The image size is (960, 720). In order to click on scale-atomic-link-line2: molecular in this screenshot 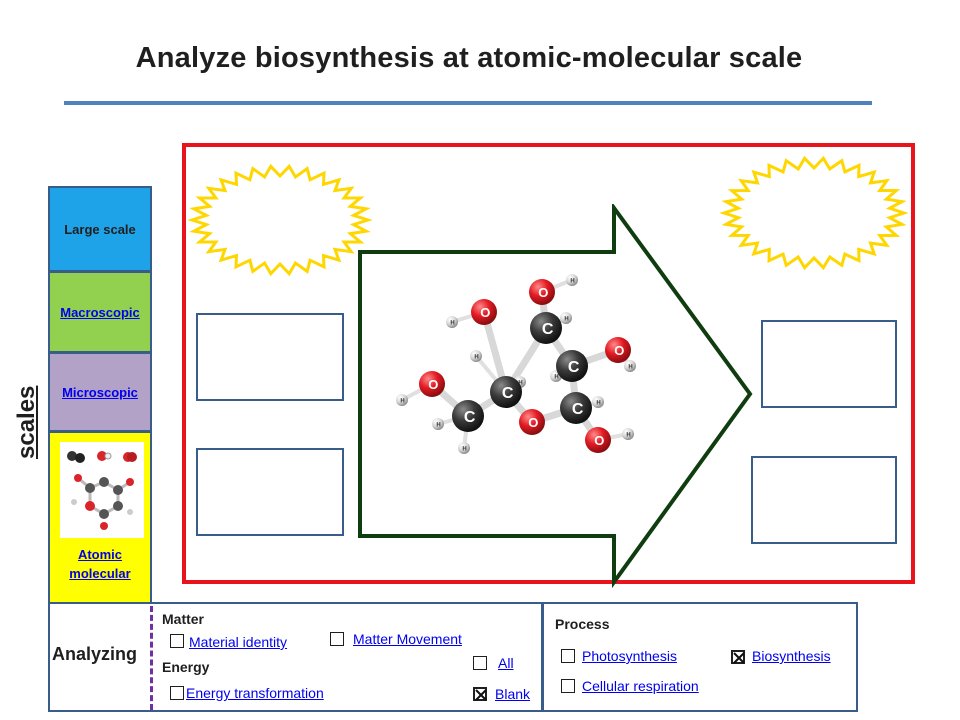, I will do `click(99, 573)`.